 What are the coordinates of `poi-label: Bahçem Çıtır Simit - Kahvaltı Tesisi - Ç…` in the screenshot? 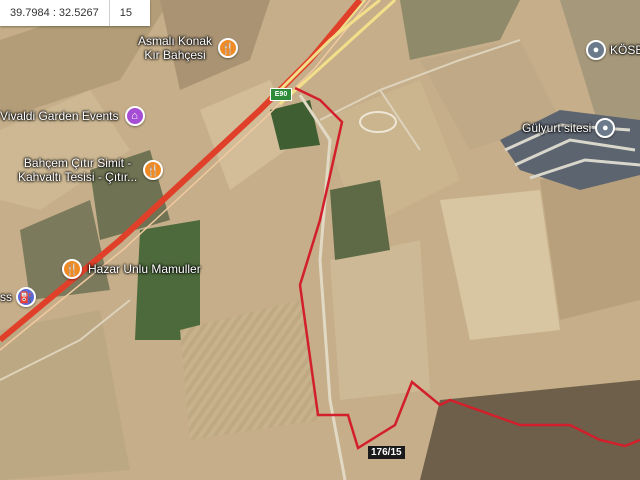 It's located at (77, 170).